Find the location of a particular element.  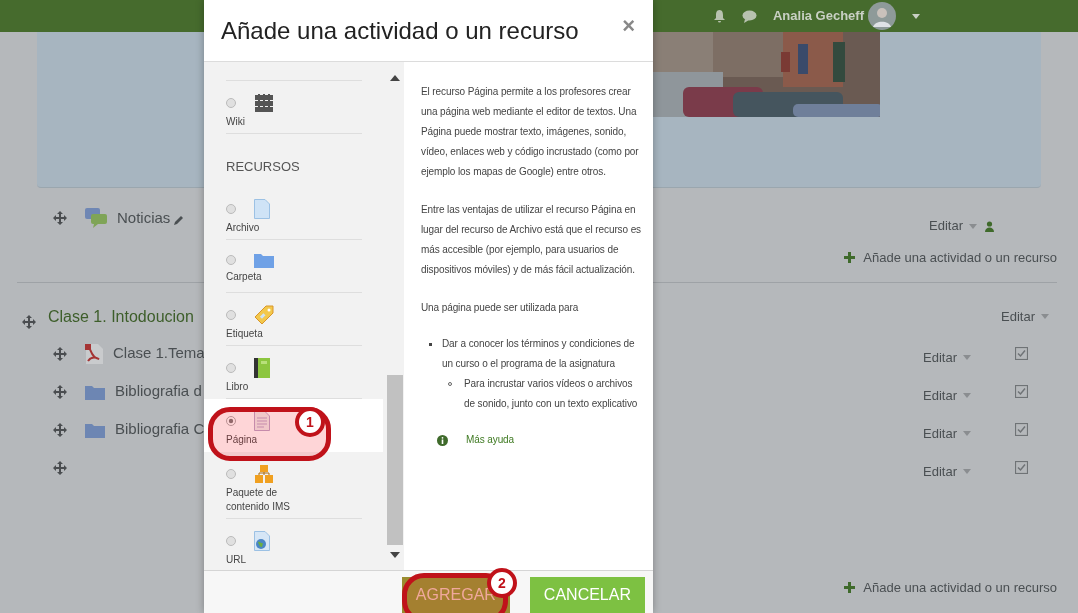

option-label: URL is located at coordinates (236, 560).